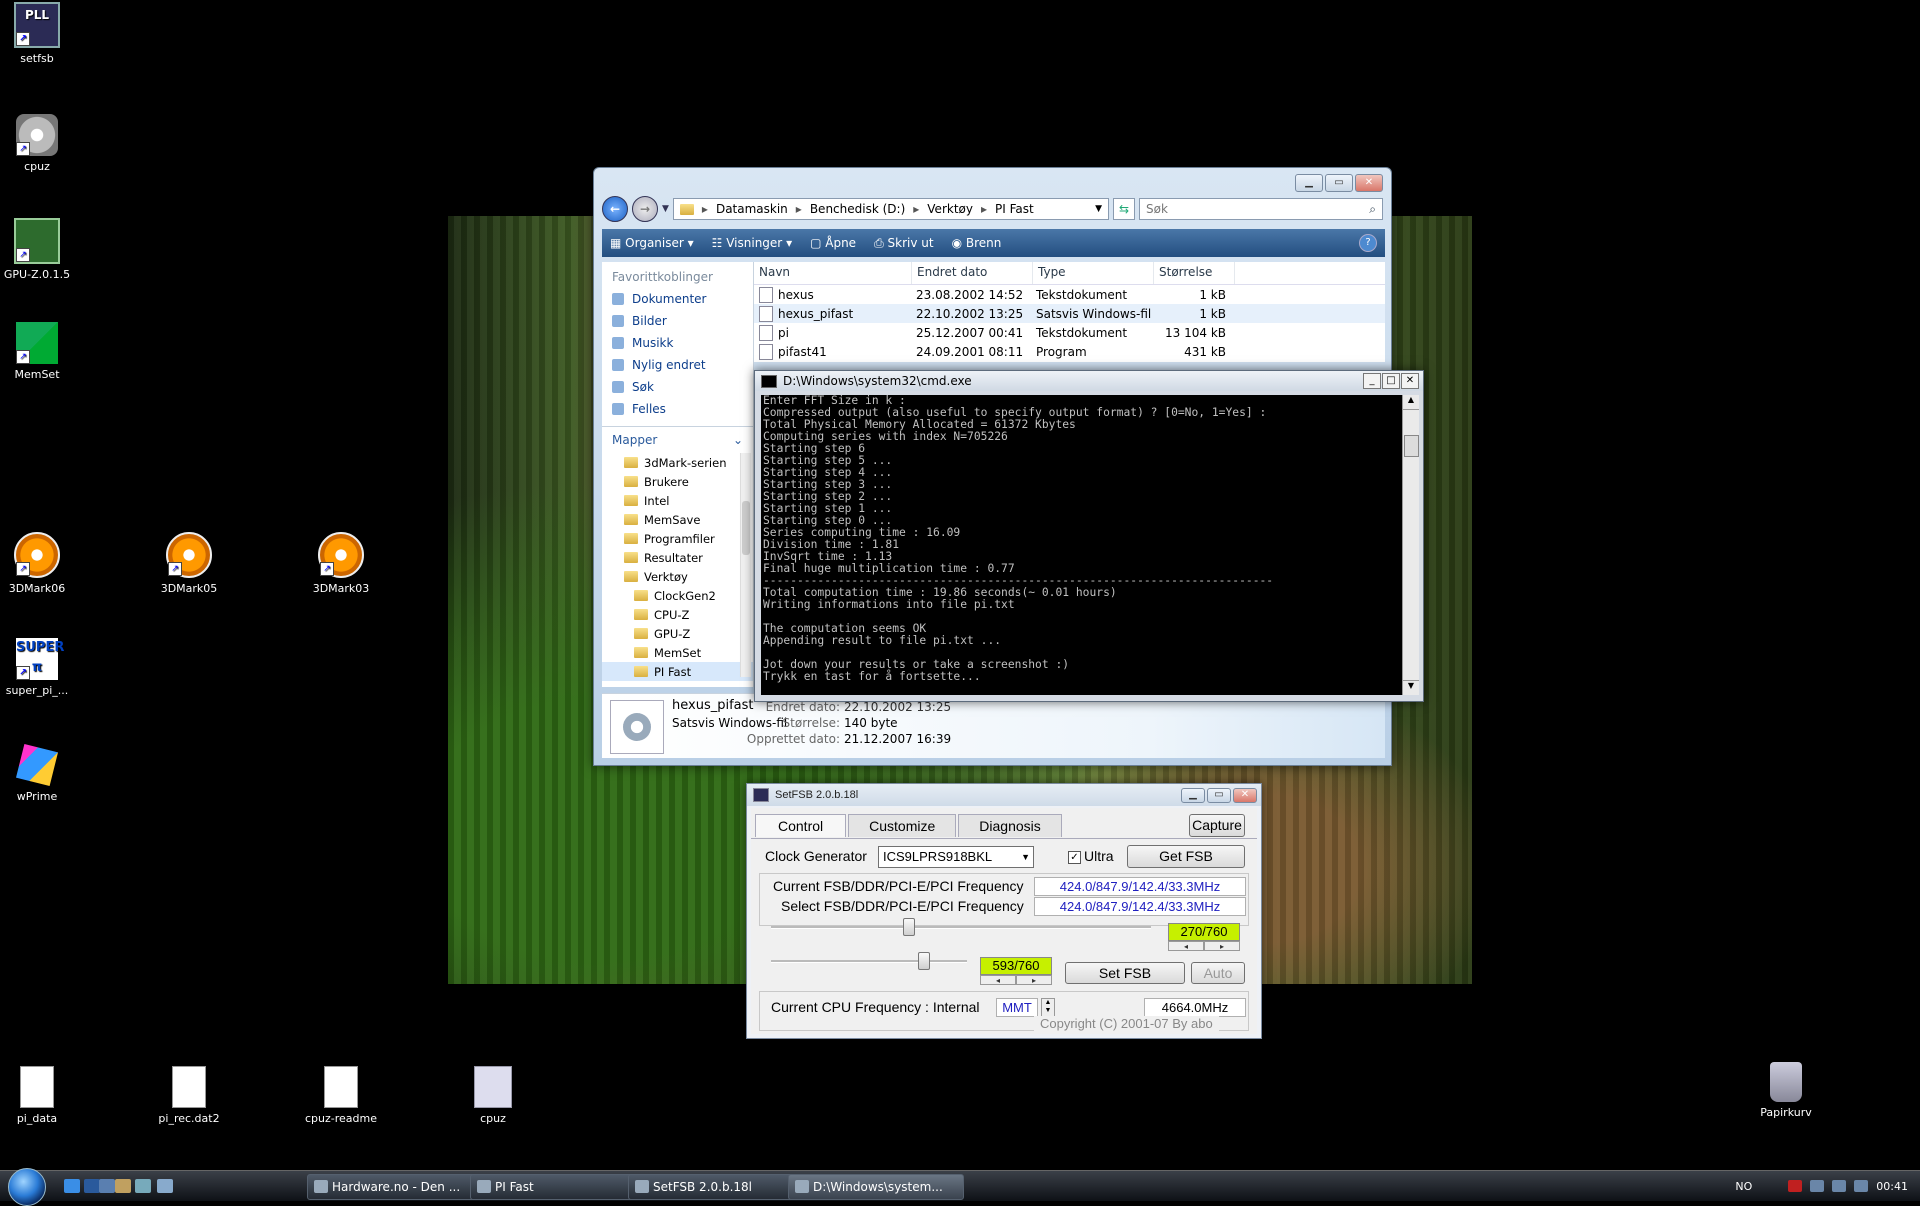  What do you see at coordinates (27, 1187) in the screenshot?
I see `start-button` at bounding box center [27, 1187].